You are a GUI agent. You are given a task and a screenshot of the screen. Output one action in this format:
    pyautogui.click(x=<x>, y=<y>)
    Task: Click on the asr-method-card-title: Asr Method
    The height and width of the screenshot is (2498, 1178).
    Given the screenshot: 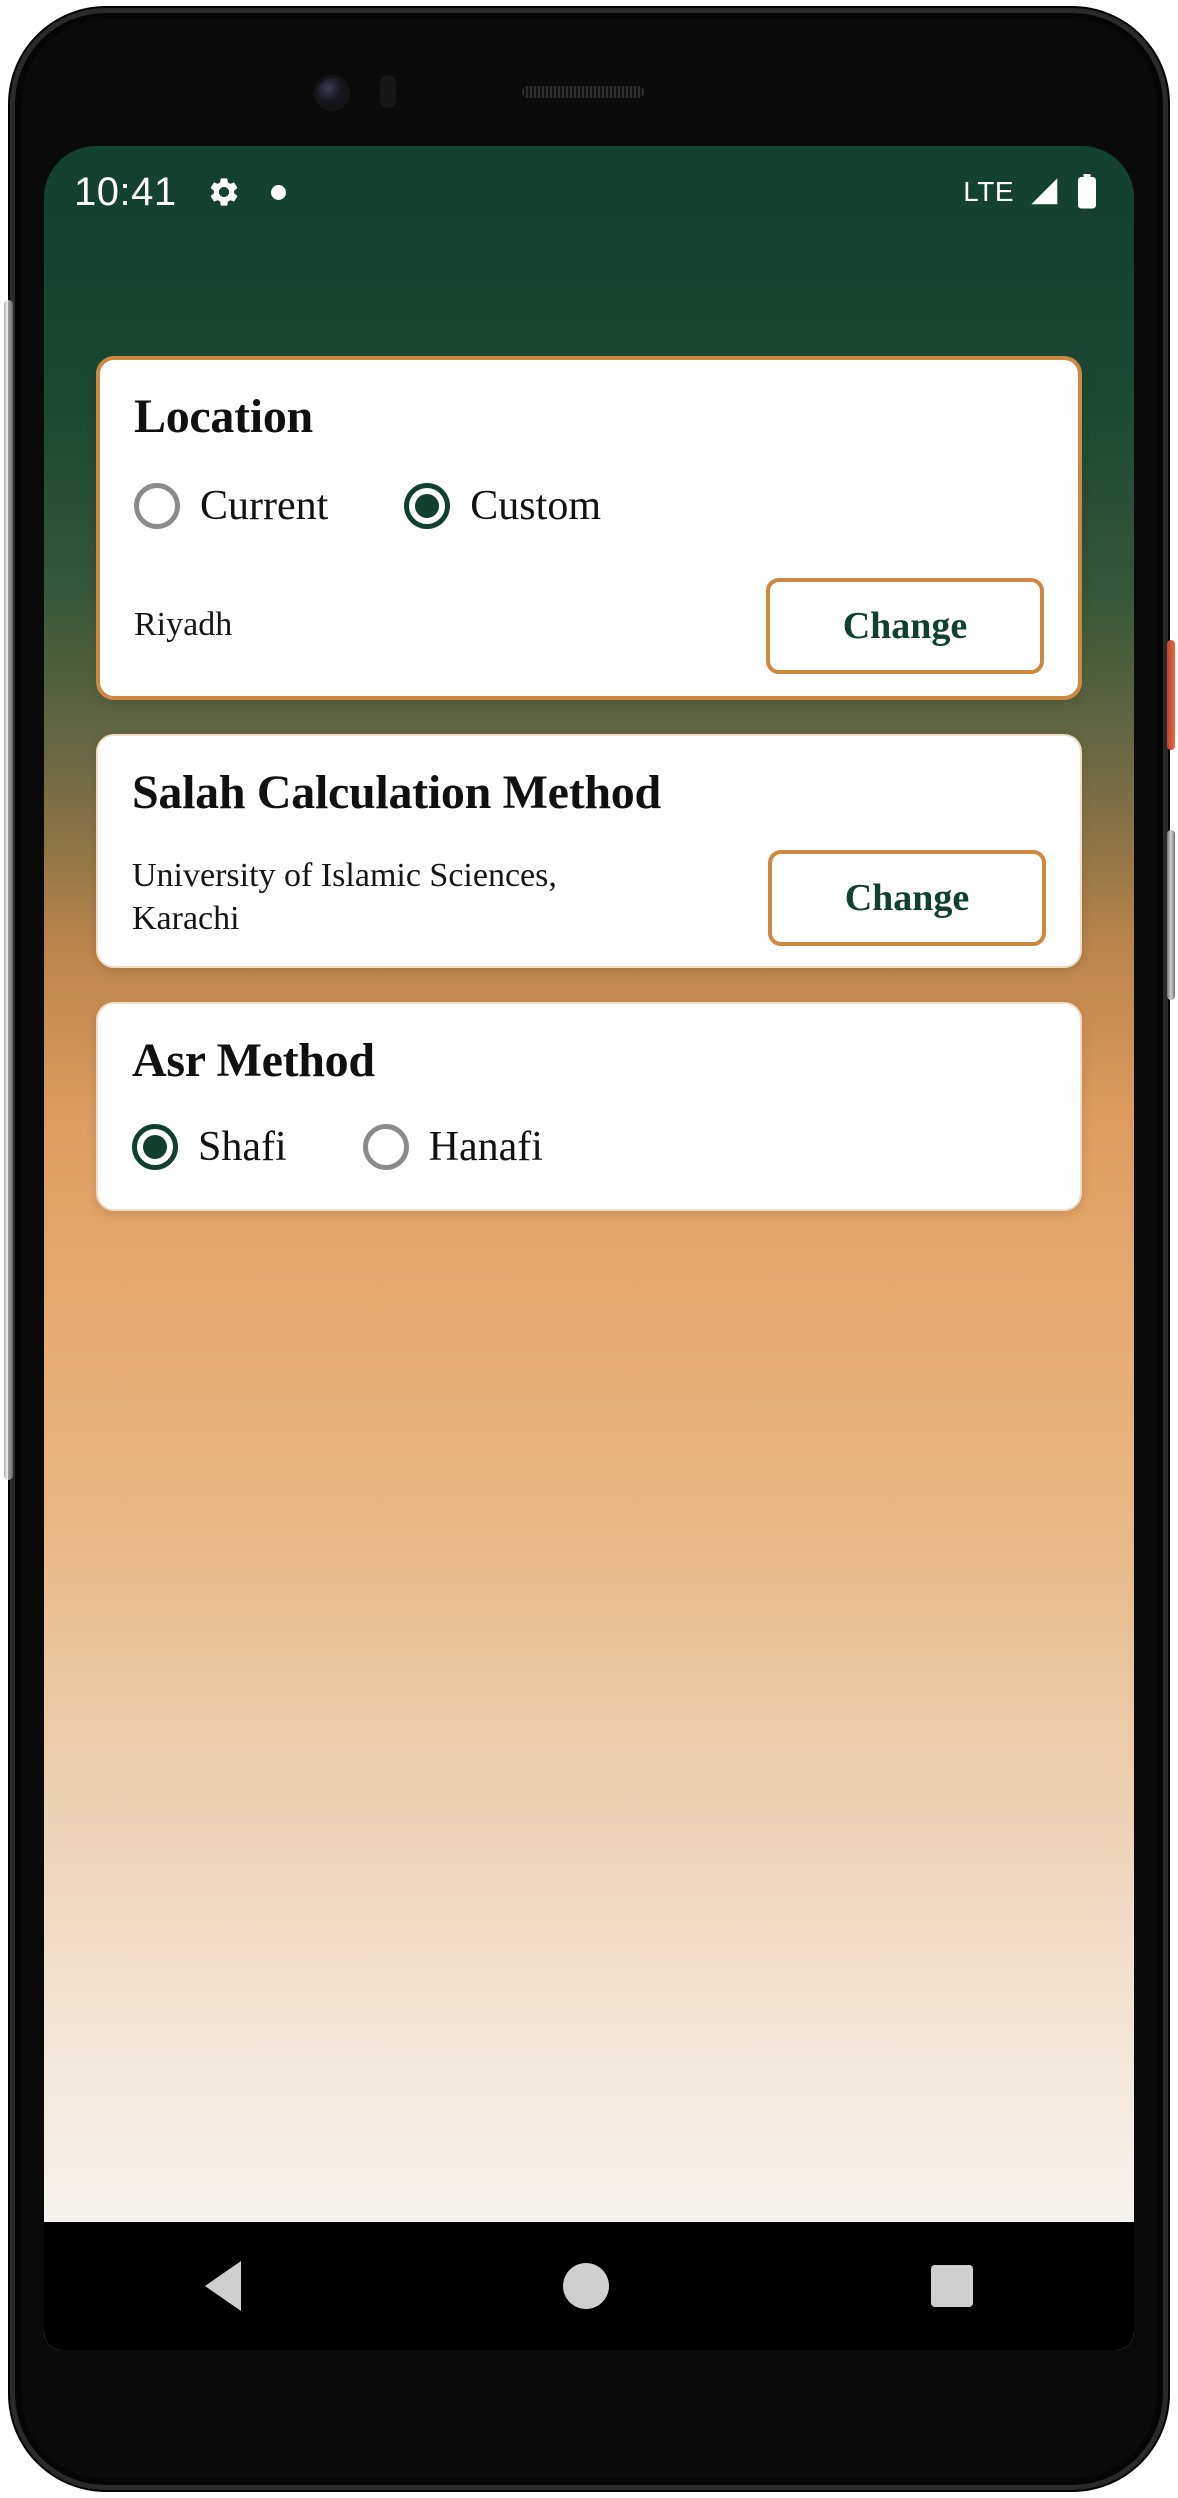 What is the action you would take?
    pyautogui.click(x=253, y=1060)
    